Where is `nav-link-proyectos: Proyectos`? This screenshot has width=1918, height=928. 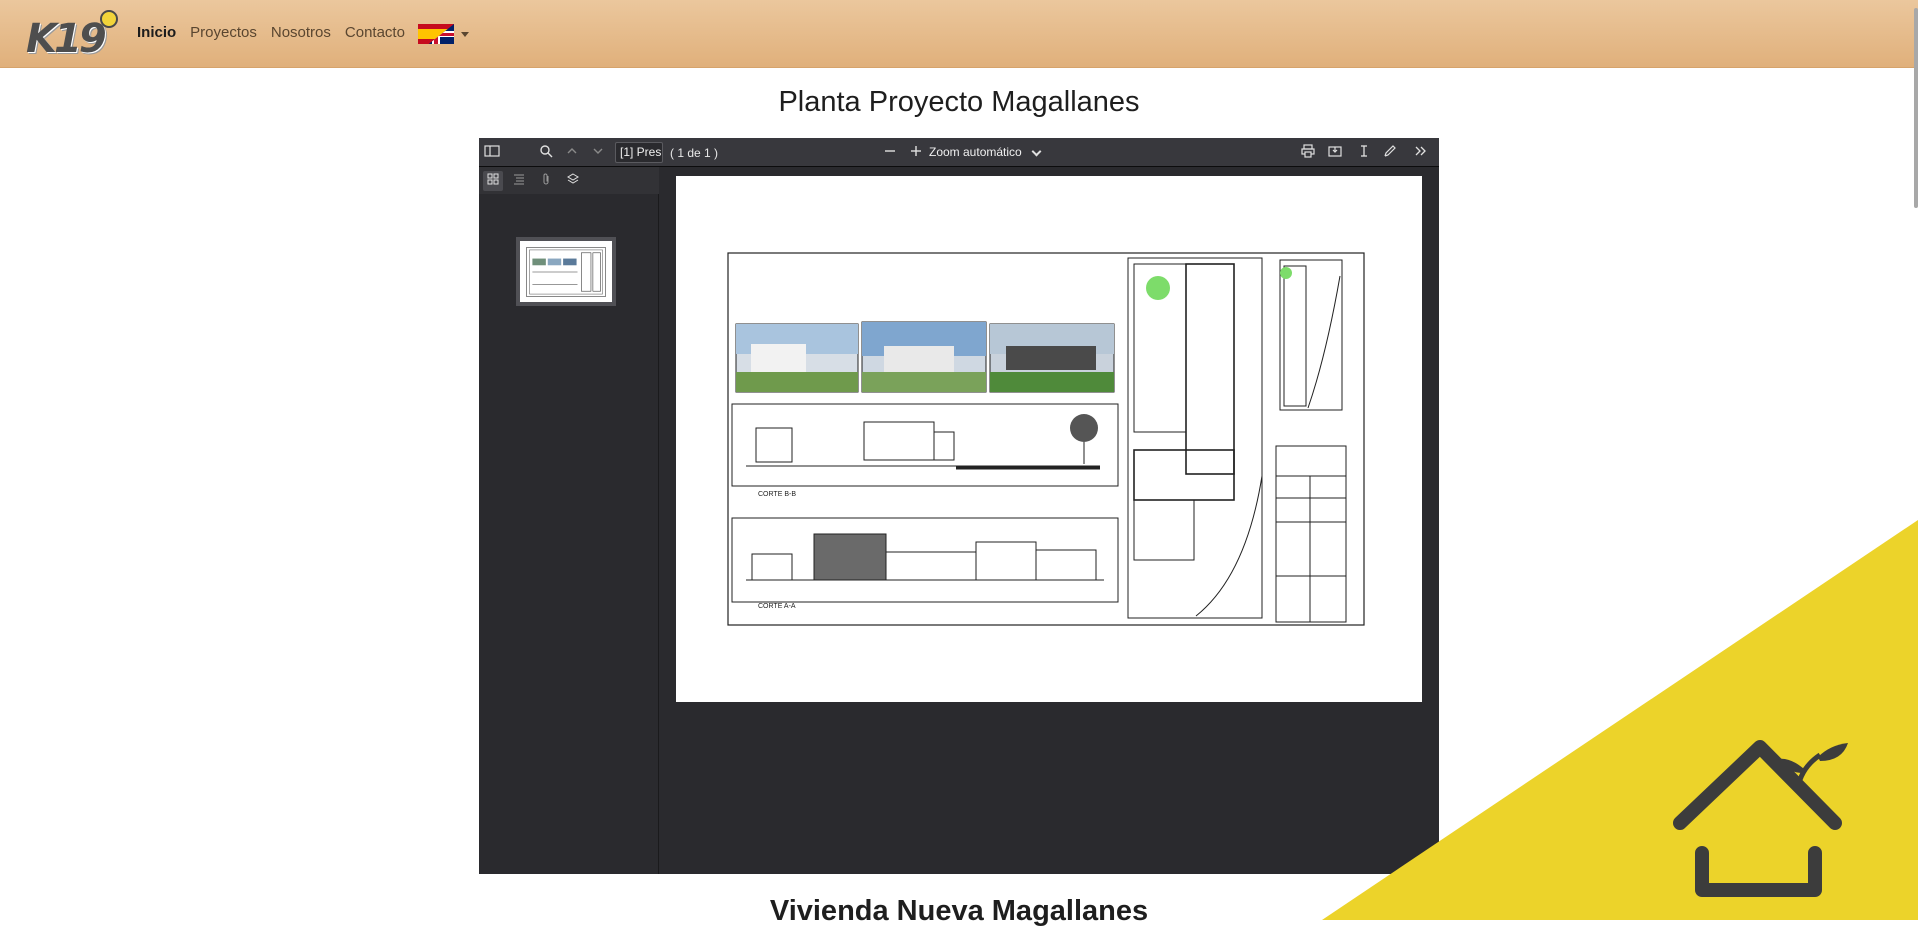
nav-link-proyectos: Proyectos is located at coordinates (223, 33).